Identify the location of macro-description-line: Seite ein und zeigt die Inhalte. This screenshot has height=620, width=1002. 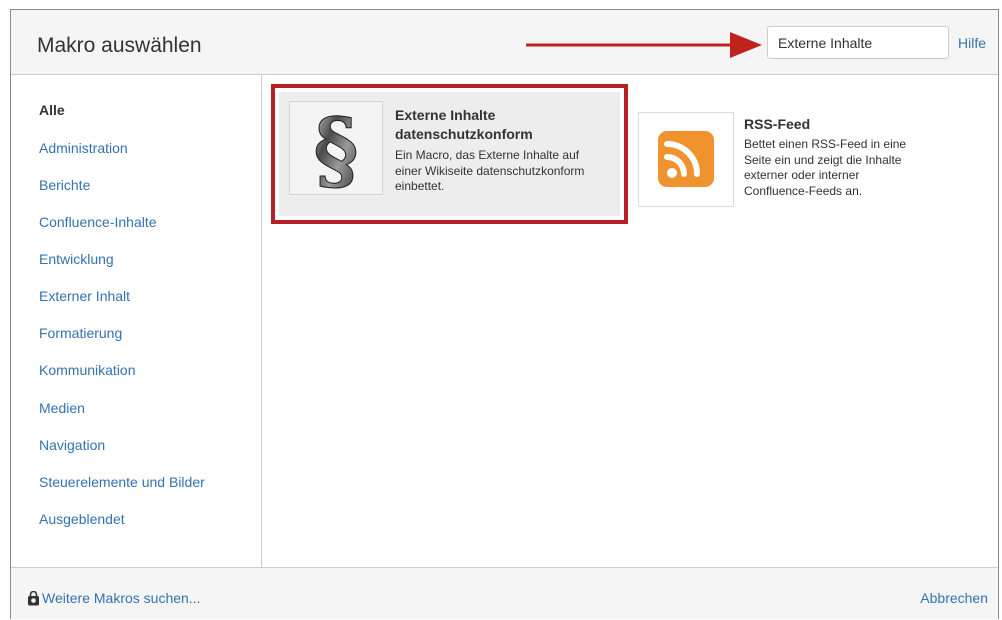
(823, 159).